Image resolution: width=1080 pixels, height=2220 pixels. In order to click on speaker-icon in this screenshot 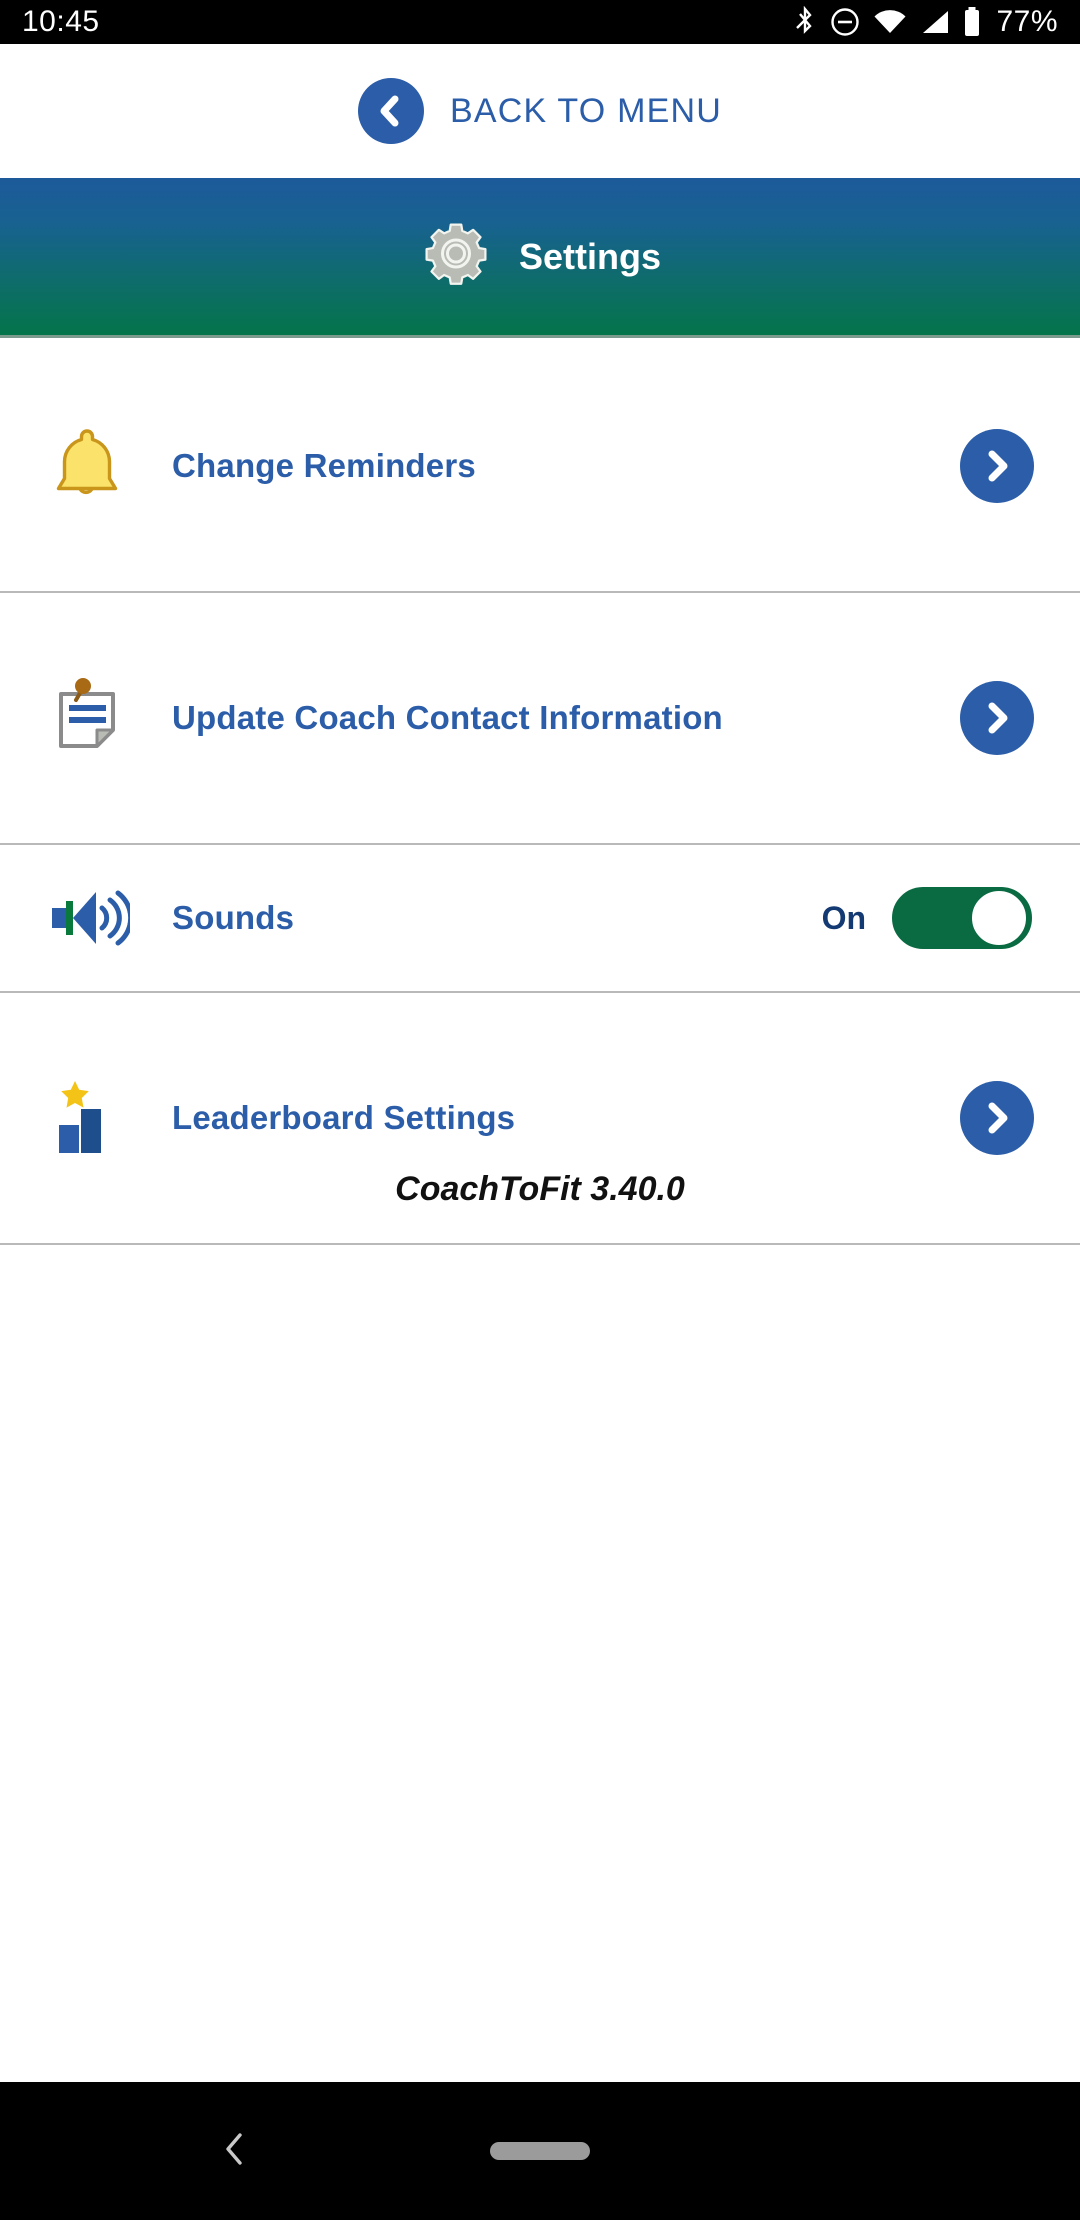, I will do `click(87, 918)`.